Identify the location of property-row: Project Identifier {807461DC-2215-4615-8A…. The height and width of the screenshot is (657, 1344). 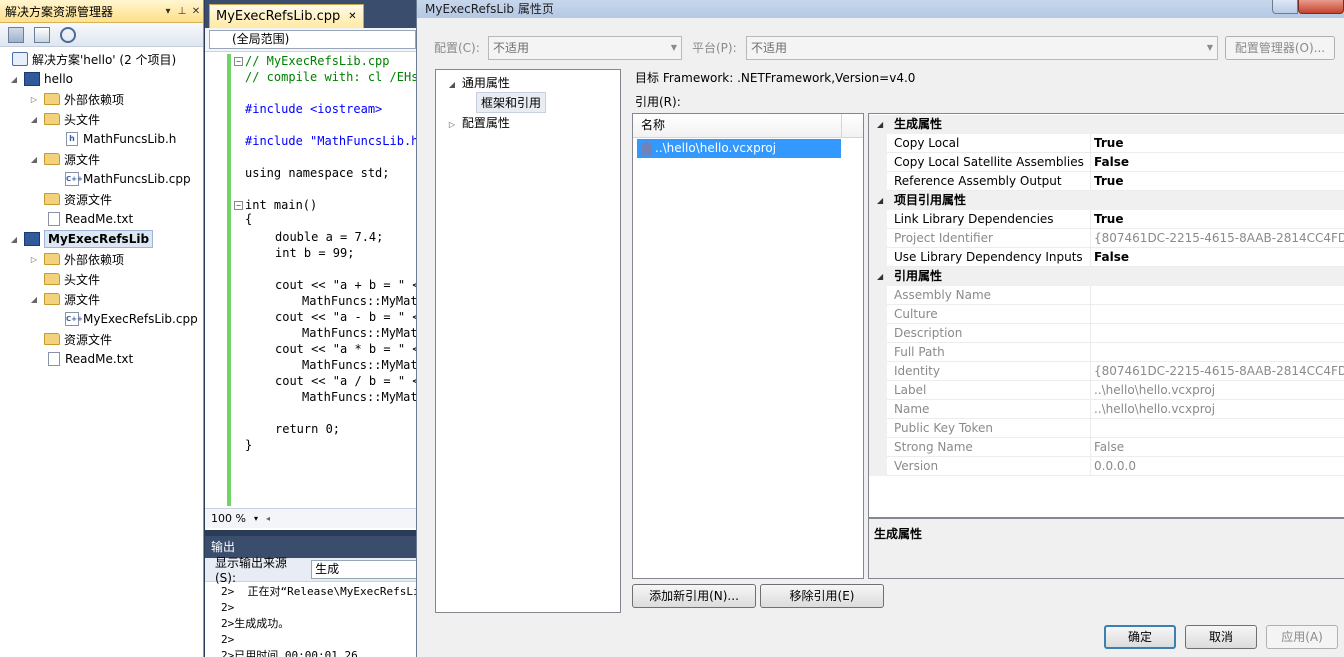
(1106, 238).